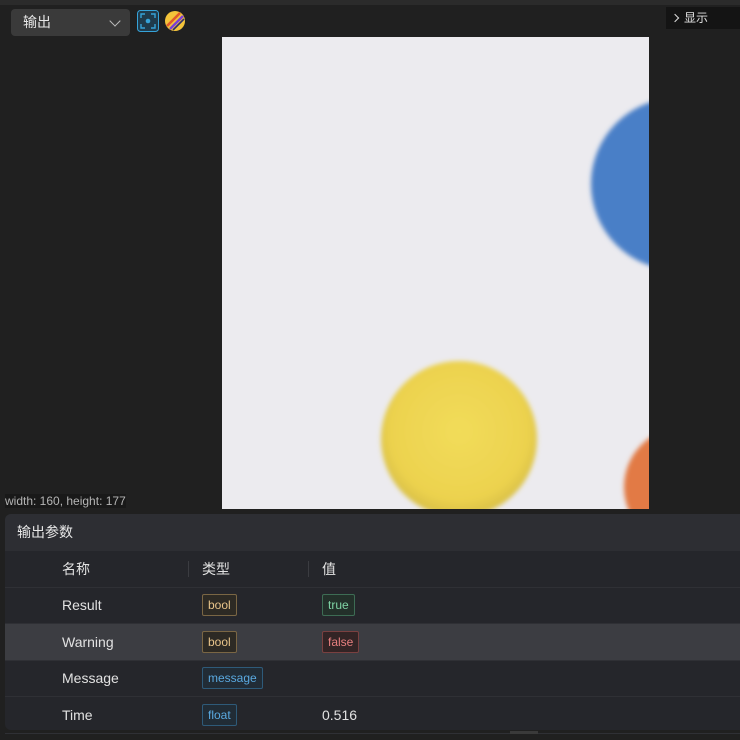 This screenshot has height=740, width=740. Describe the element at coordinates (372, 532) in the screenshot. I see `panel-title: 输出参数` at that location.